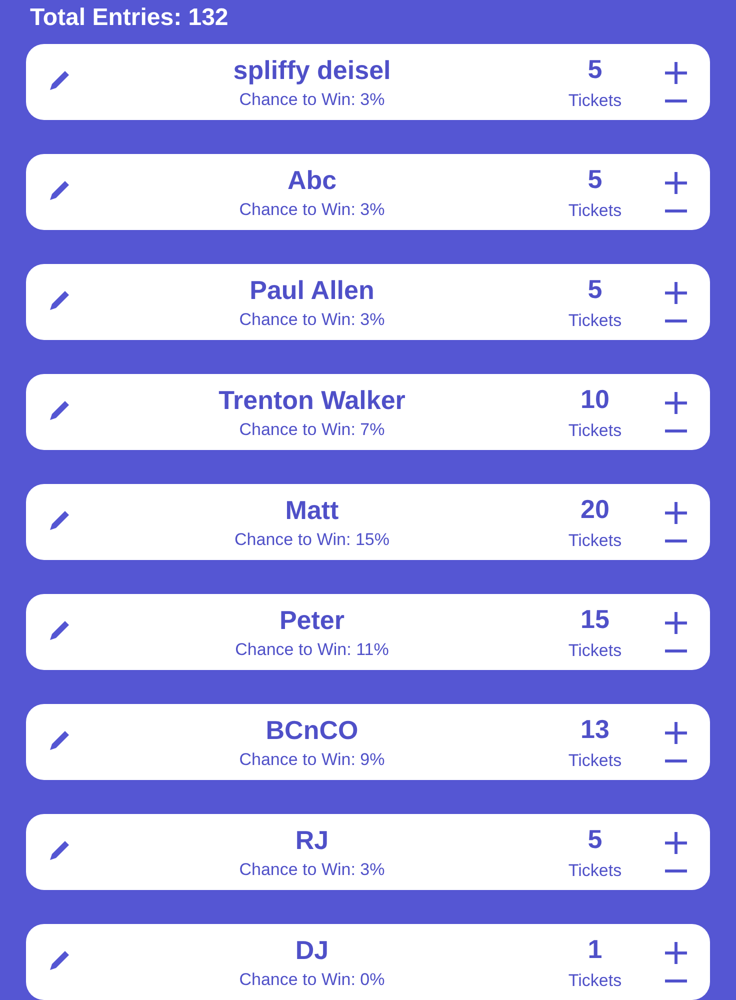 The height and width of the screenshot is (1000, 736). Describe the element at coordinates (312, 290) in the screenshot. I see `entry-name: Paul Allen` at that location.